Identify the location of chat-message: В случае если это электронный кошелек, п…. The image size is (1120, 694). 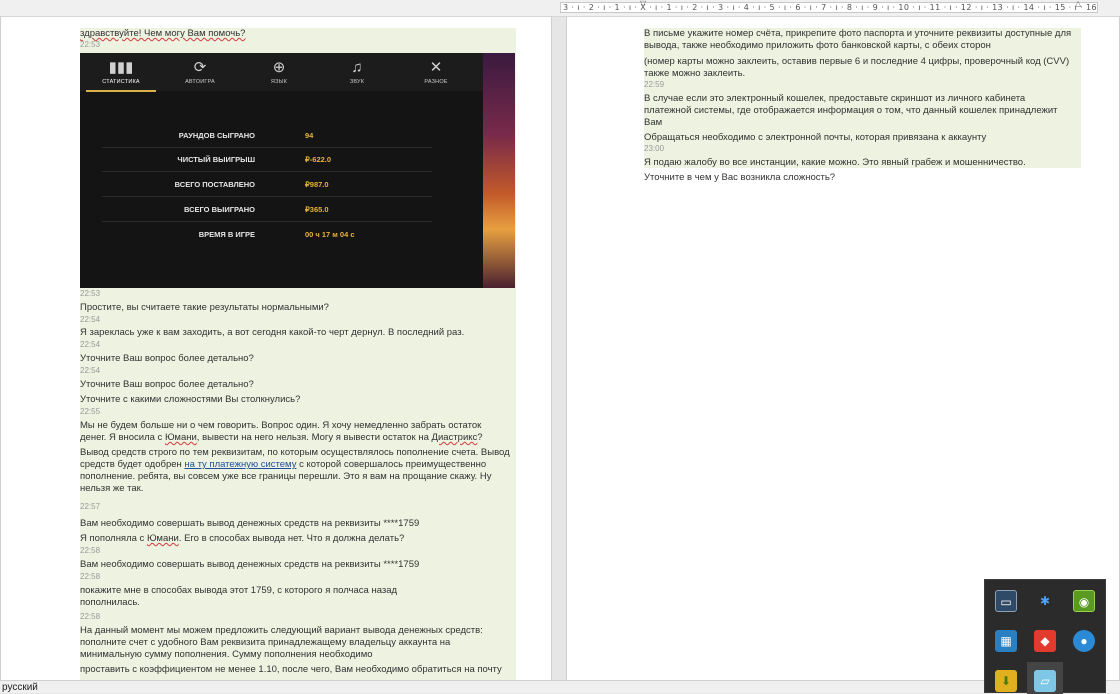
(851, 110).